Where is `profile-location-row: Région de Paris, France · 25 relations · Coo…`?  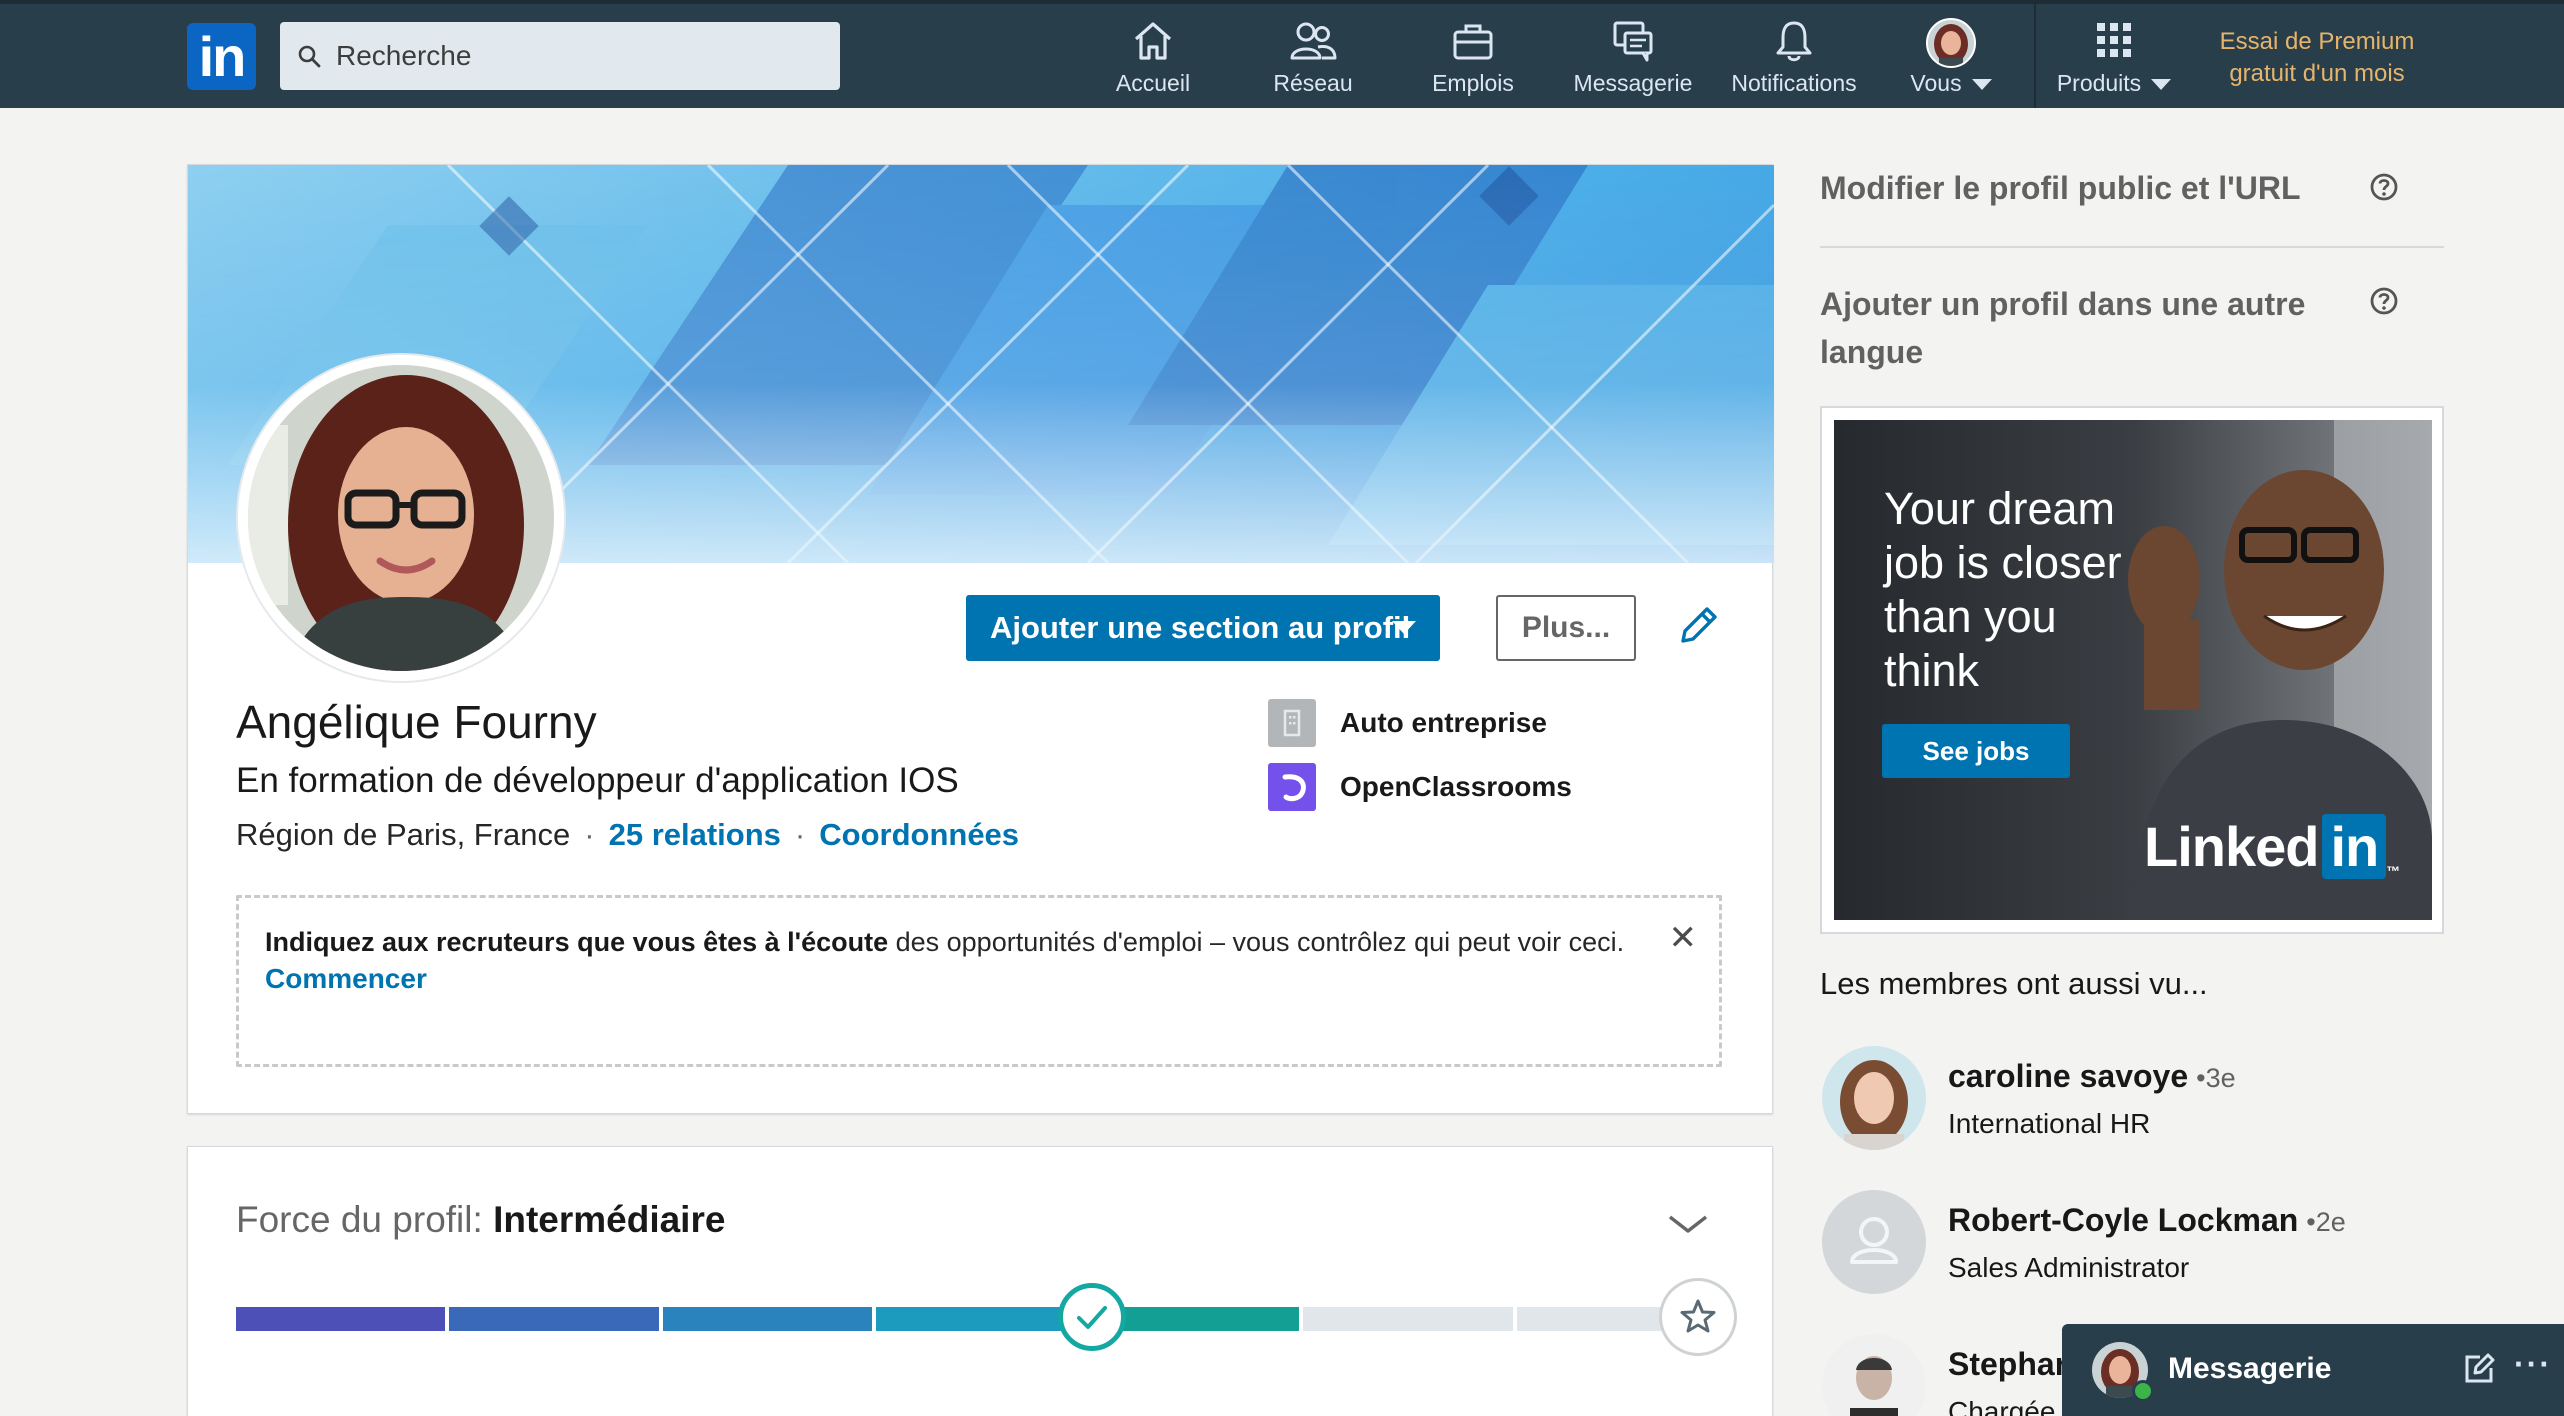
profile-location-row: Région de Paris, France · 25 relations · Coo… is located at coordinates (627, 835).